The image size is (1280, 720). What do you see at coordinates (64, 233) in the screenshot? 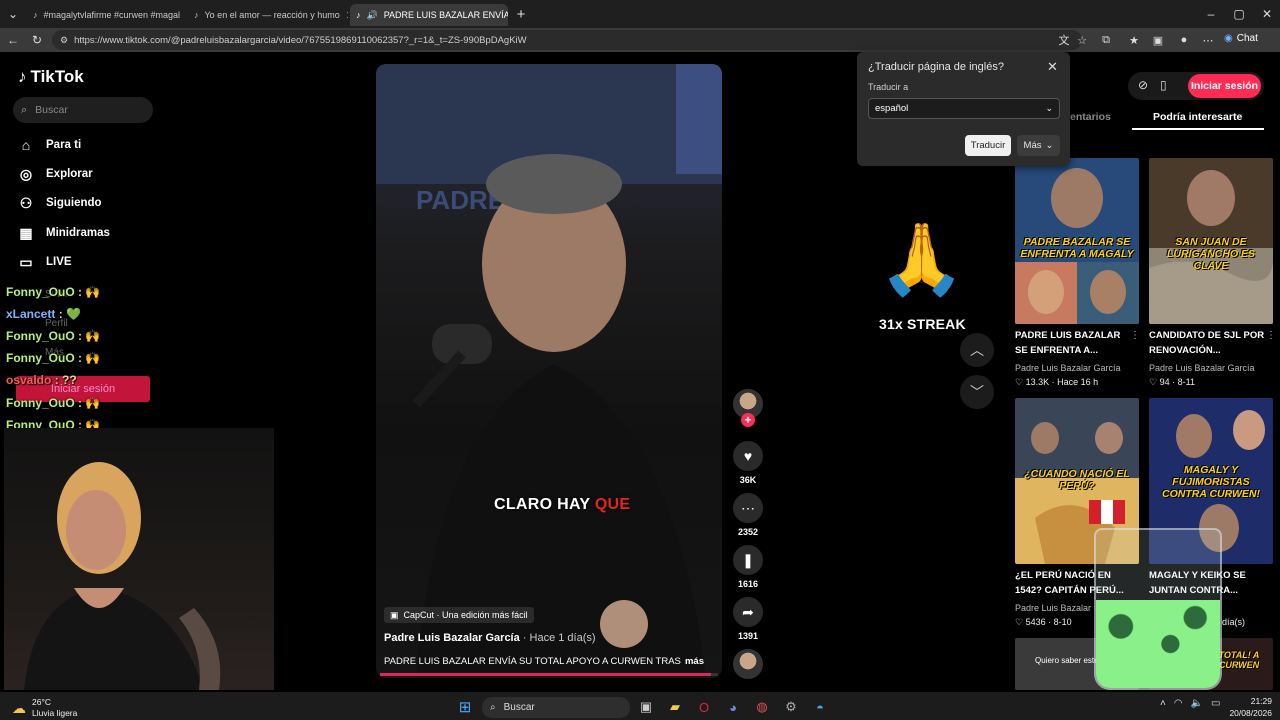
I see `sidebar-item-minidramas: ▦ Minidramas` at bounding box center [64, 233].